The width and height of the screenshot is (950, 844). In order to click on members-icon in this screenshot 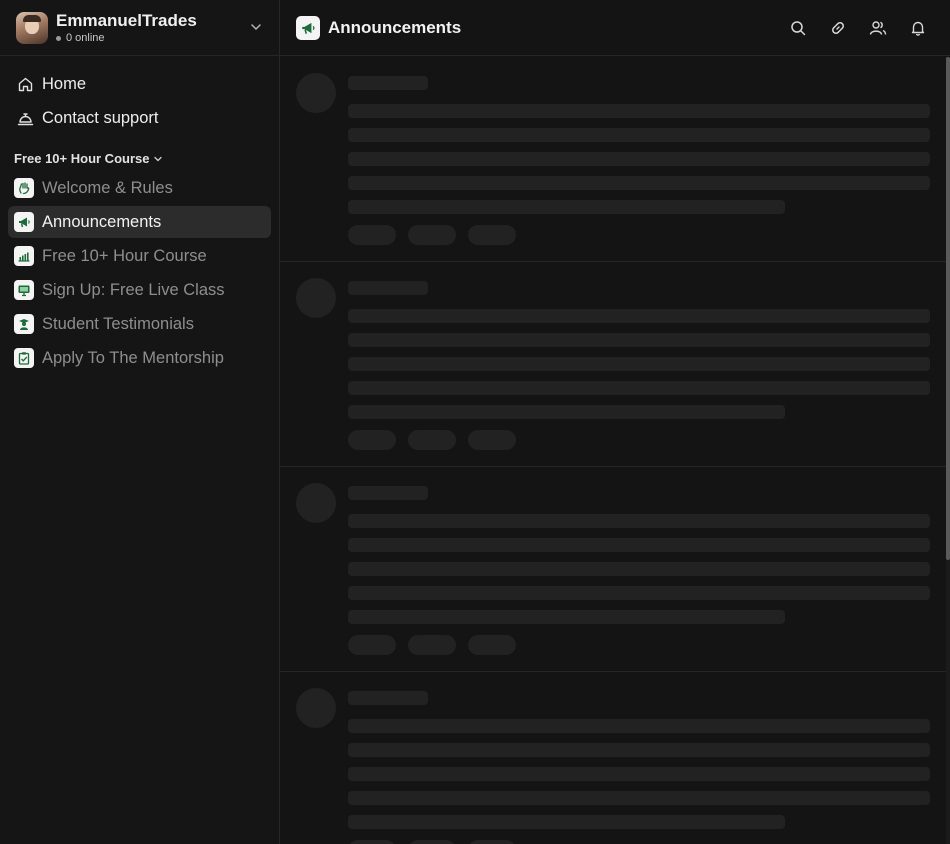, I will do `click(878, 28)`.